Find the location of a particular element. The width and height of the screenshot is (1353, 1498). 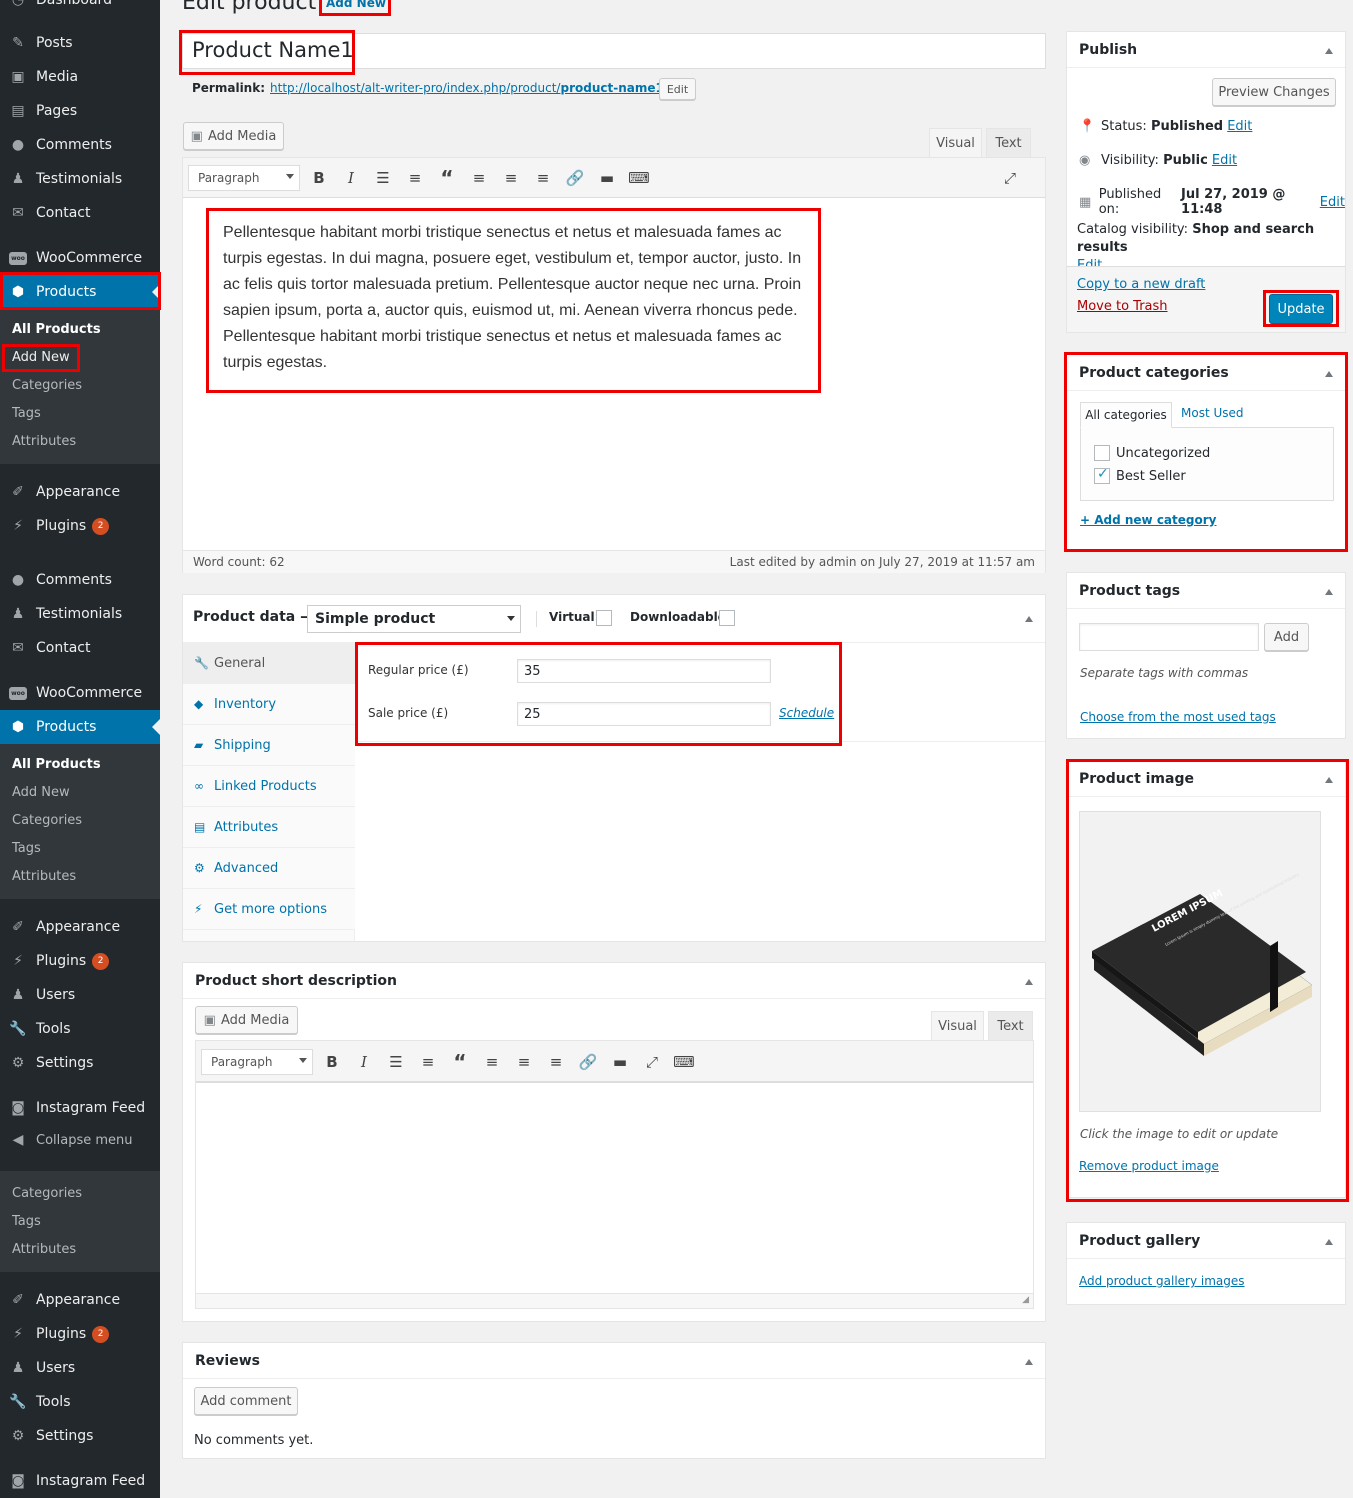

short-tab-text: Text is located at coordinates (1010, 1025).